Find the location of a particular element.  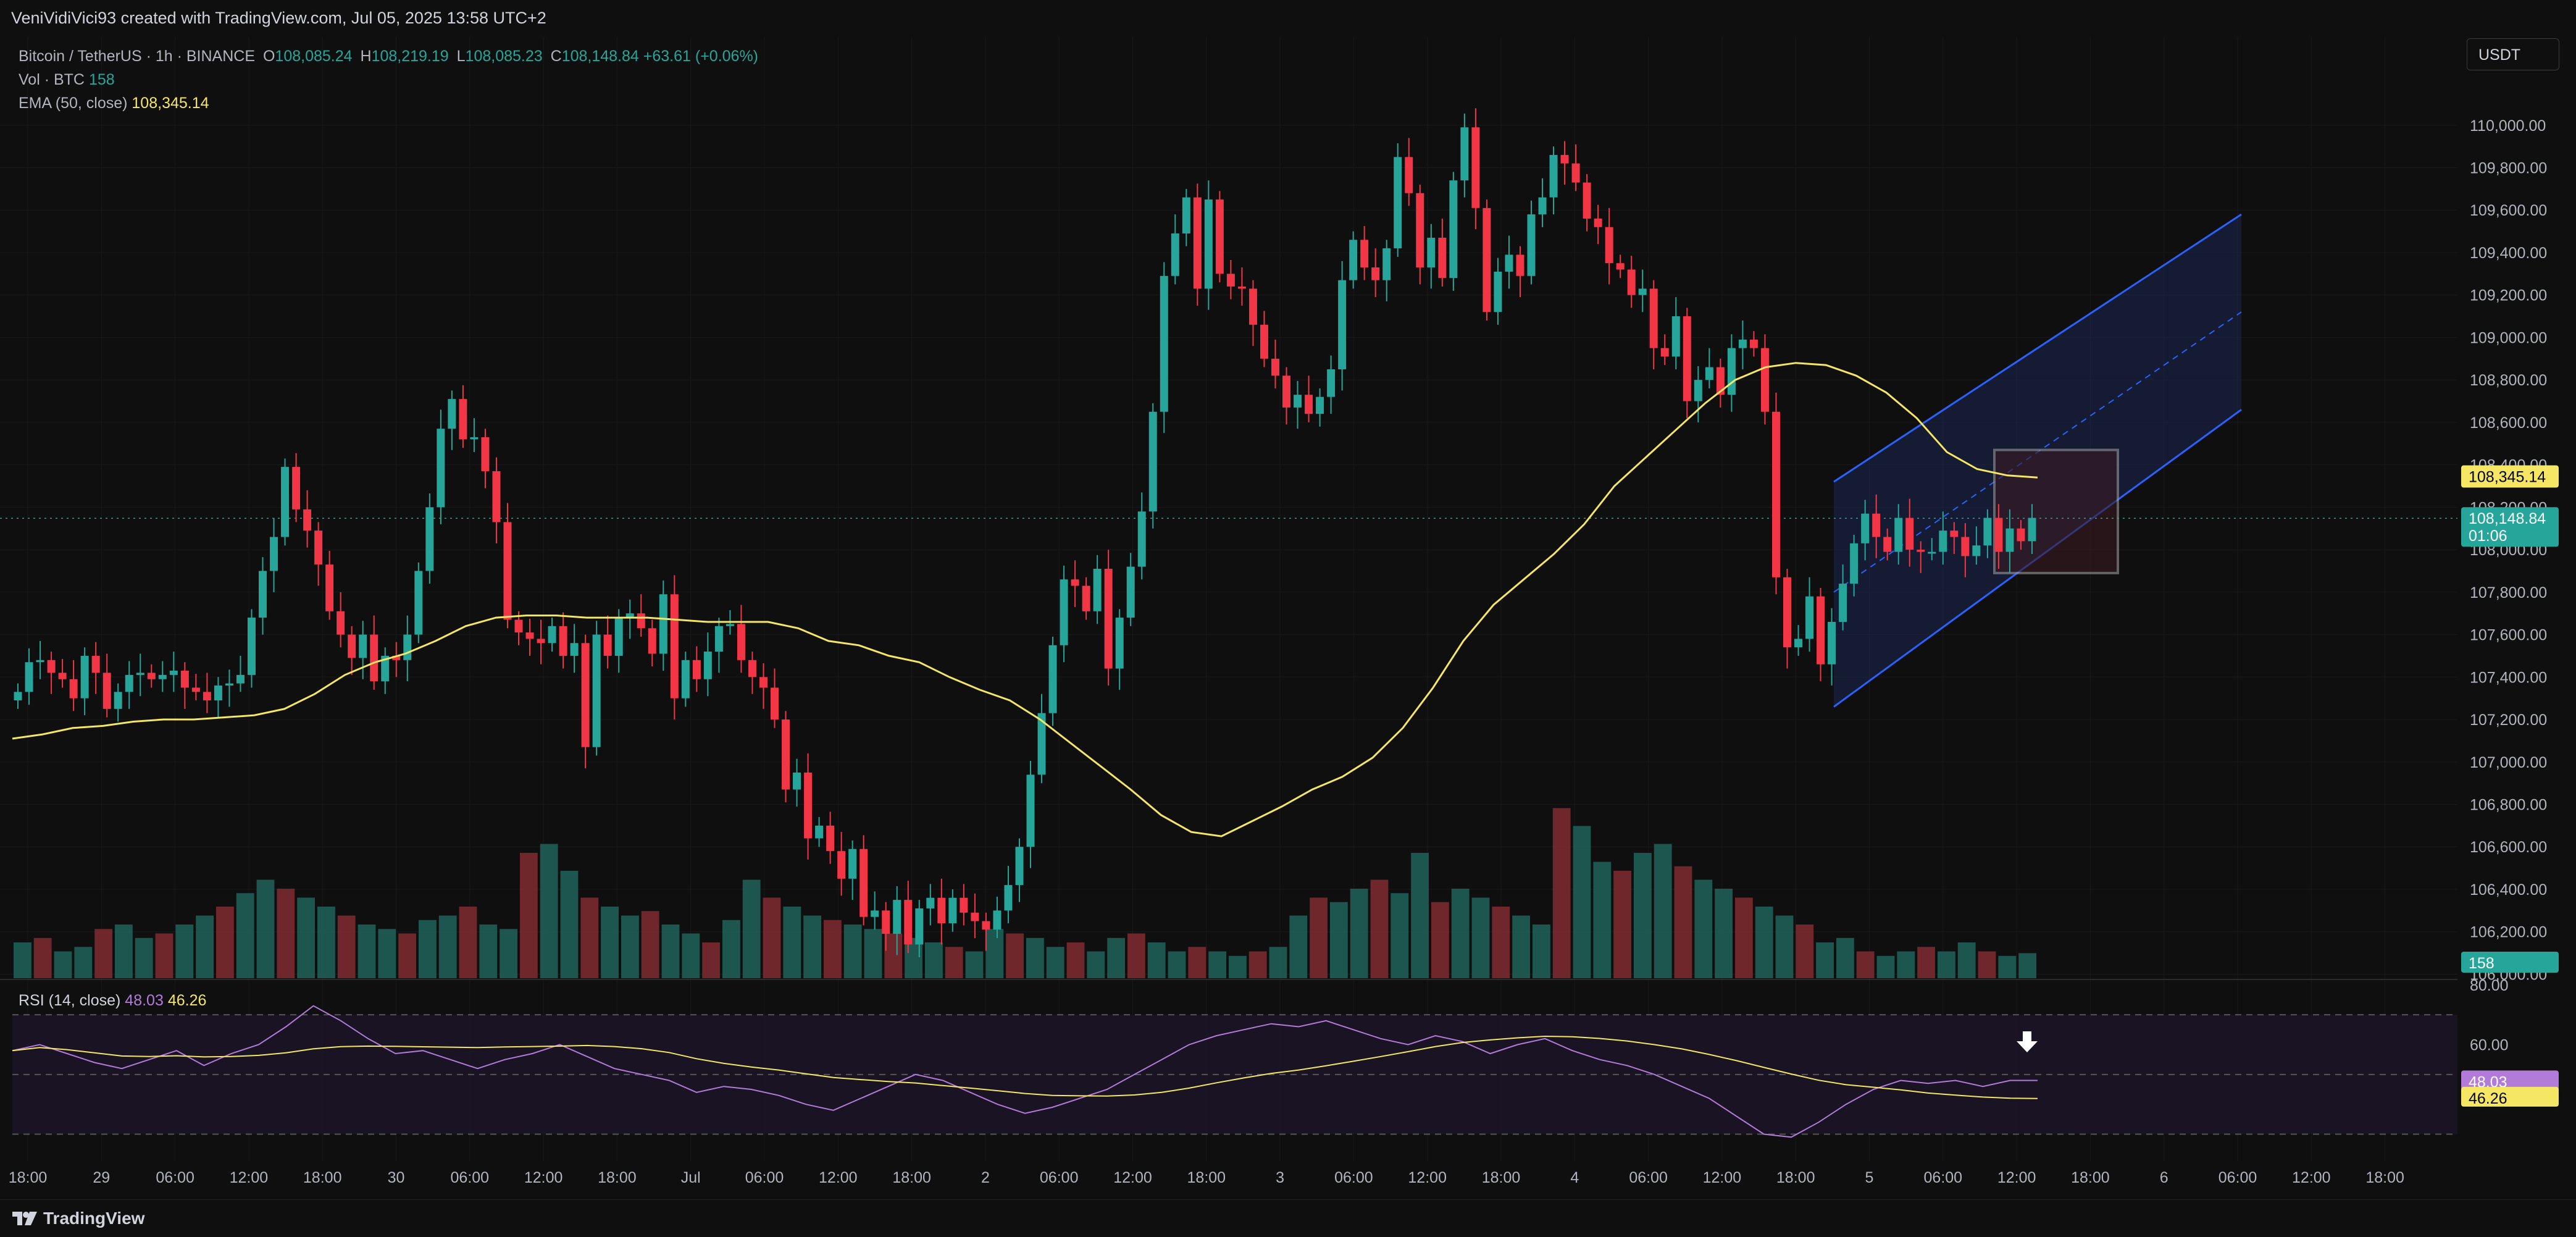

rsi-value: 48.03 is located at coordinates (144, 1001).